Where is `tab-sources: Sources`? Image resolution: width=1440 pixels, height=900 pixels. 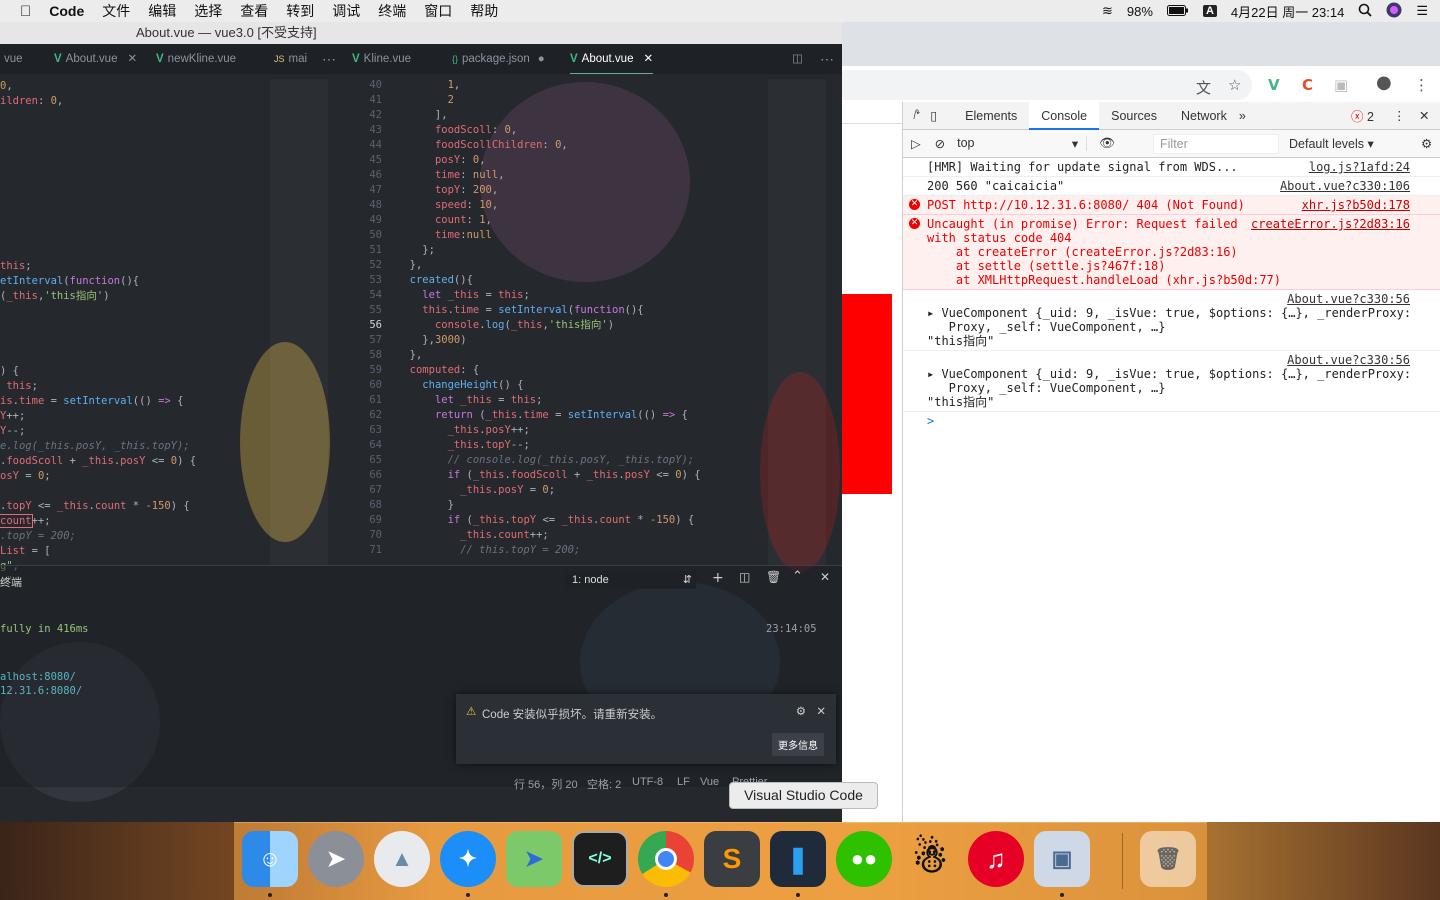 tab-sources: Sources is located at coordinates (1134, 116).